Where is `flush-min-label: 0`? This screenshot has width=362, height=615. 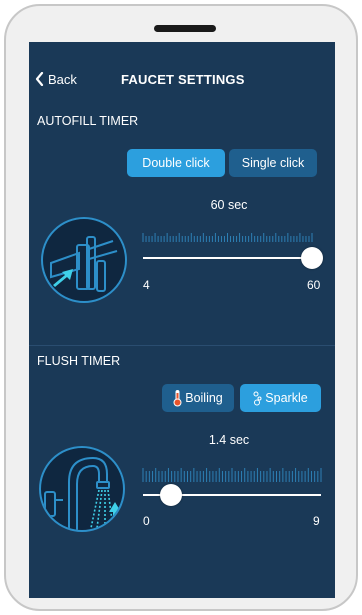 flush-min-label: 0 is located at coordinates (146, 521).